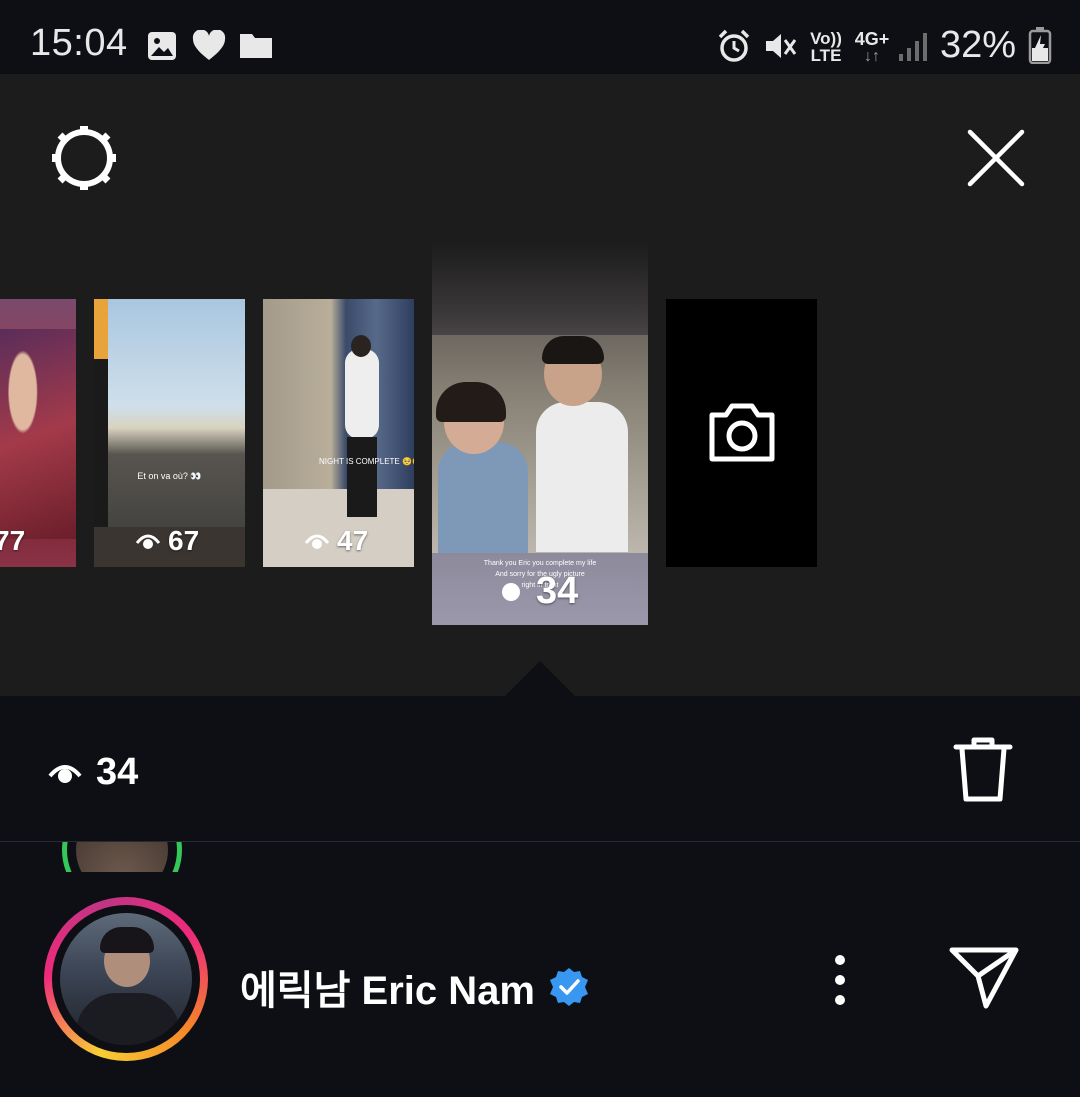 The image size is (1080, 1097). I want to click on network-type: 4G+ ↓↑, so click(872, 47).